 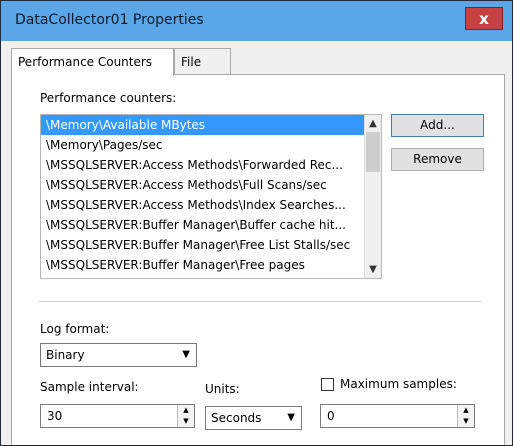 I want to click on units-label: Units:, so click(x=222, y=389).